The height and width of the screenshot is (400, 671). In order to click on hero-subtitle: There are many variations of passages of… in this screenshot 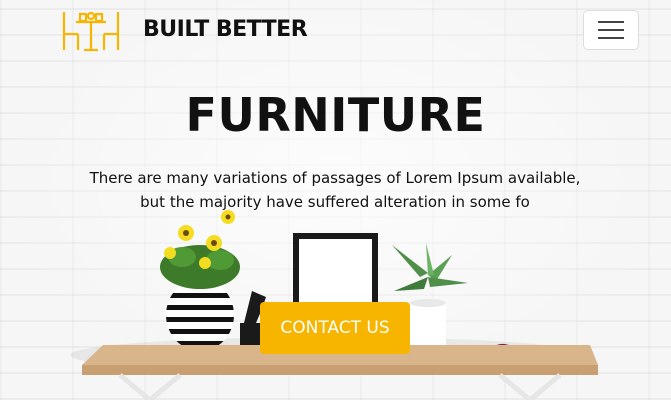, I will do `click(335, 190)`.